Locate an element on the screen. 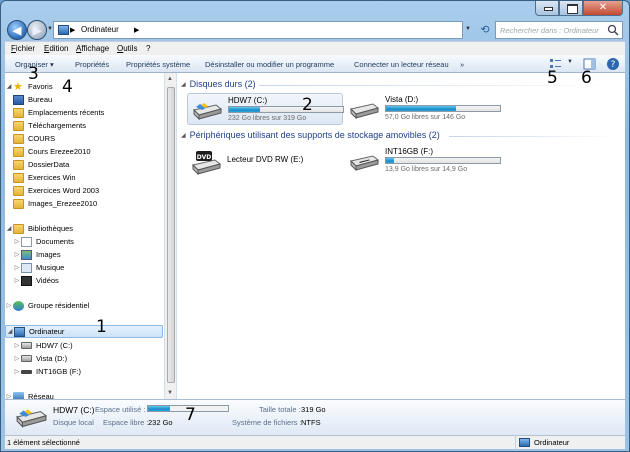 The height and width of the screenshot is (452, 630). drive-name: Lecteur DVD RW (E:) is located at coordinates (265, 159).